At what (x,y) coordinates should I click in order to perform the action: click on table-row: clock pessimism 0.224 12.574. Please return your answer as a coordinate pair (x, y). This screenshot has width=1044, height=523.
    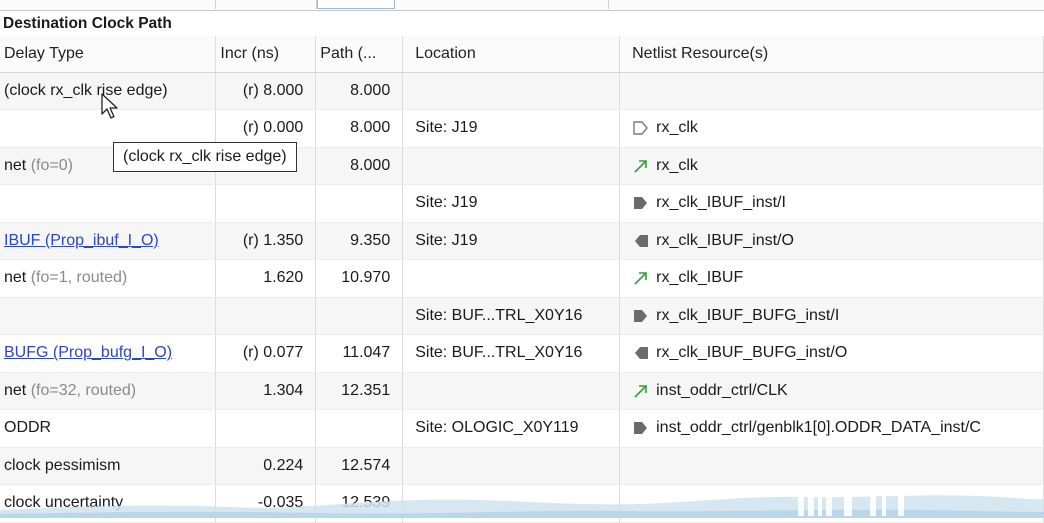
    Looking at the image, I should click on (522, 466).